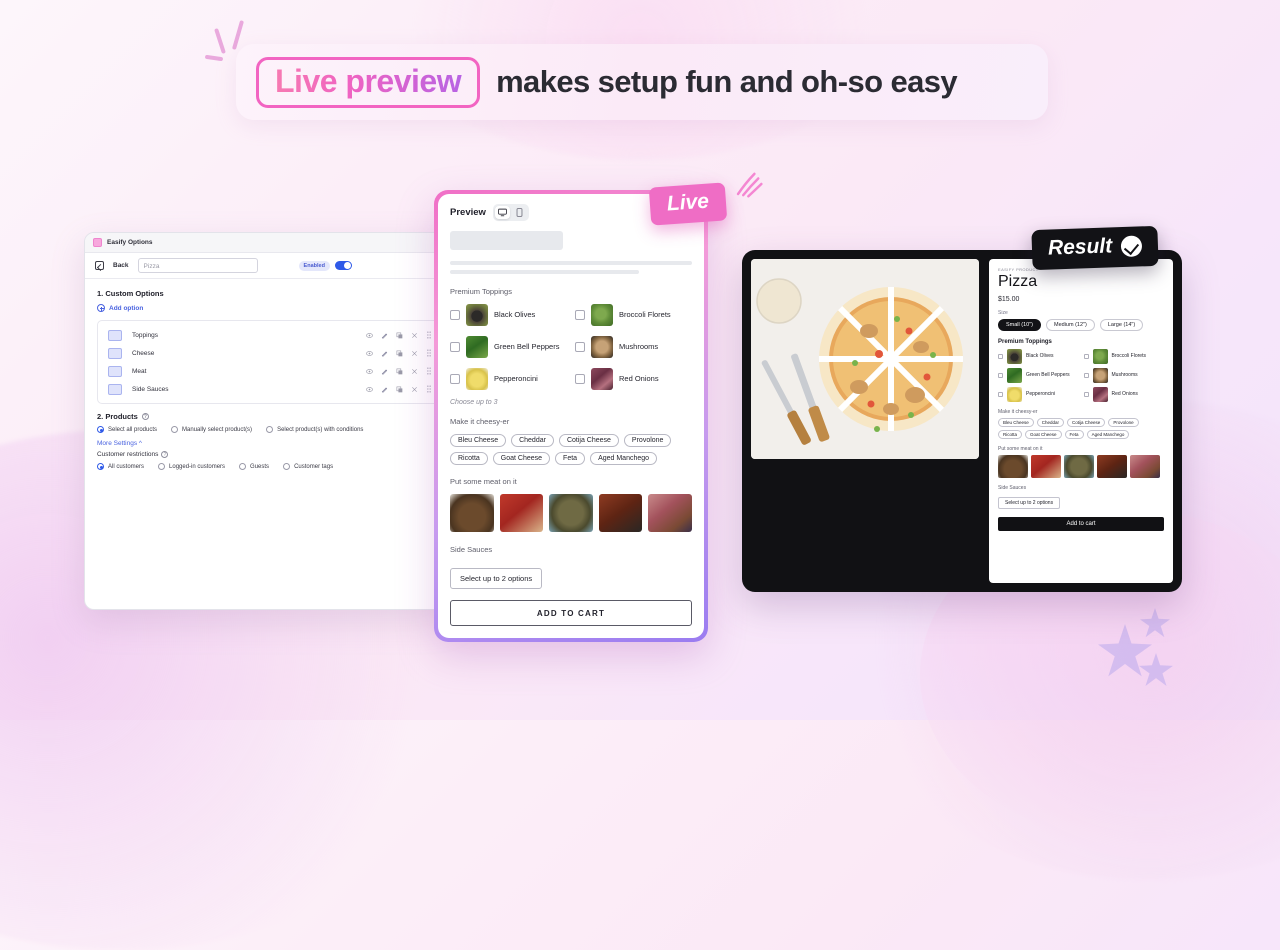  What do you see at coordinates (647, 440) in the screenshot?
I see `cheese-pill: Provolone` at bounding box center [647, 440].